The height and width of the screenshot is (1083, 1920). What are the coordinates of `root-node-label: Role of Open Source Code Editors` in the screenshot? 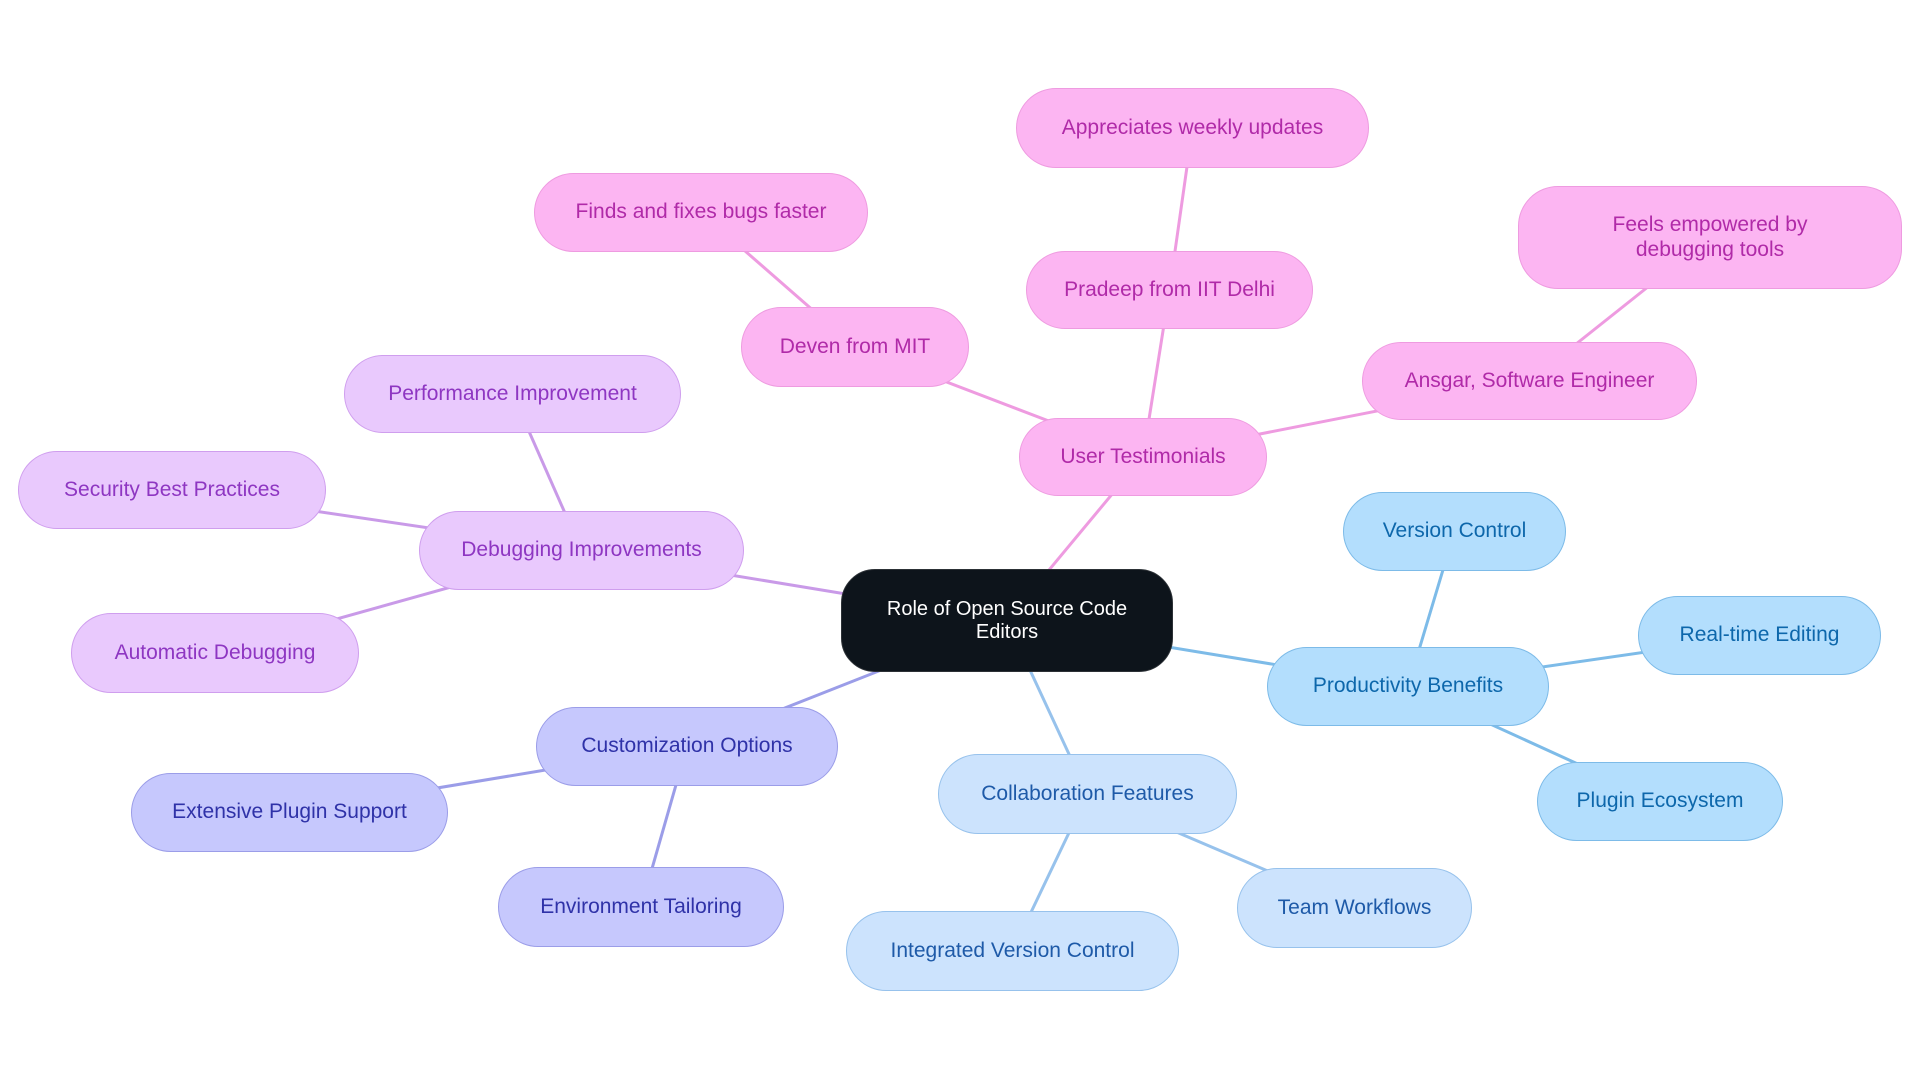 It's located at (1007, 620).